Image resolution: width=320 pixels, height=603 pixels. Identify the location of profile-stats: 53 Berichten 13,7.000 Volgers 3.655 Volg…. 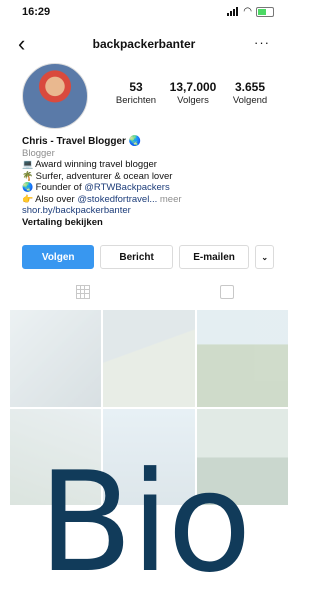
(193, 93).